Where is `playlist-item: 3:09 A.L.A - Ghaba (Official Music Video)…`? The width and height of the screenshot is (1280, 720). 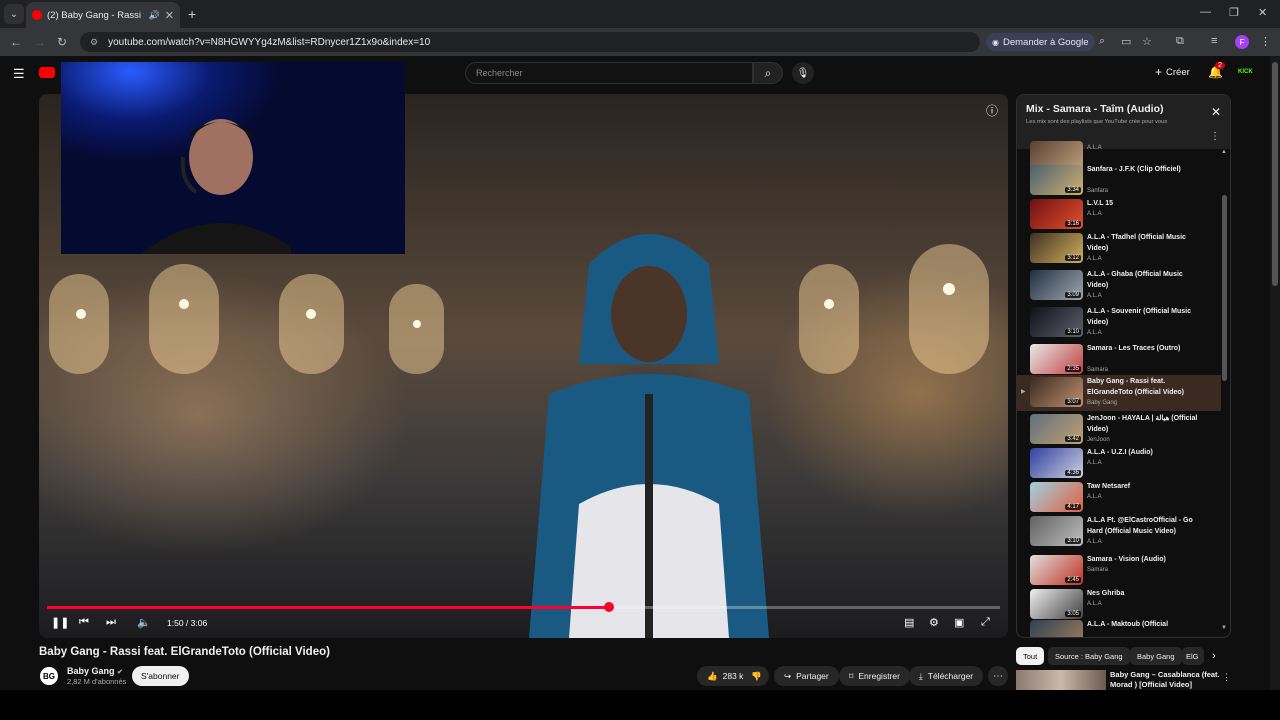 playlist-item: 3:09 A.L.A - Ghaba (Official Music Video)… is located at coordinates (1119, 286).